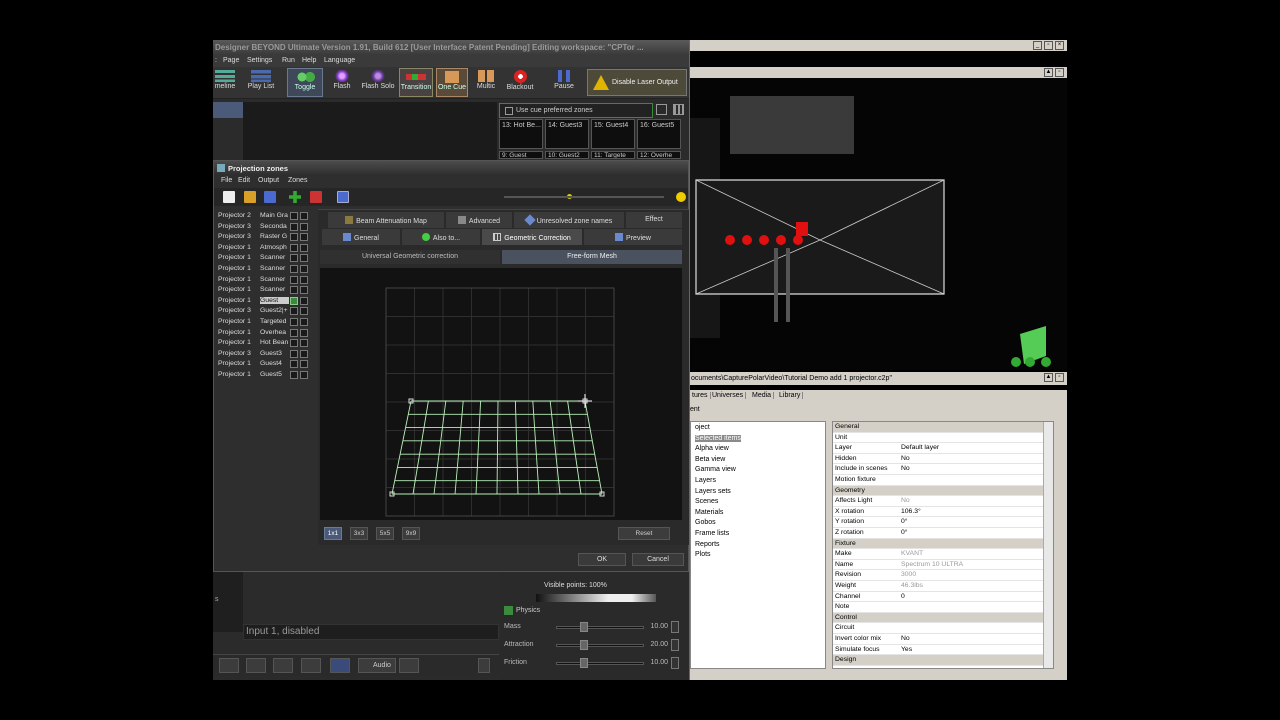  Describe the element at coordinates (1059, 45) in the screenshot. I see `close-icon: ×` at that location.